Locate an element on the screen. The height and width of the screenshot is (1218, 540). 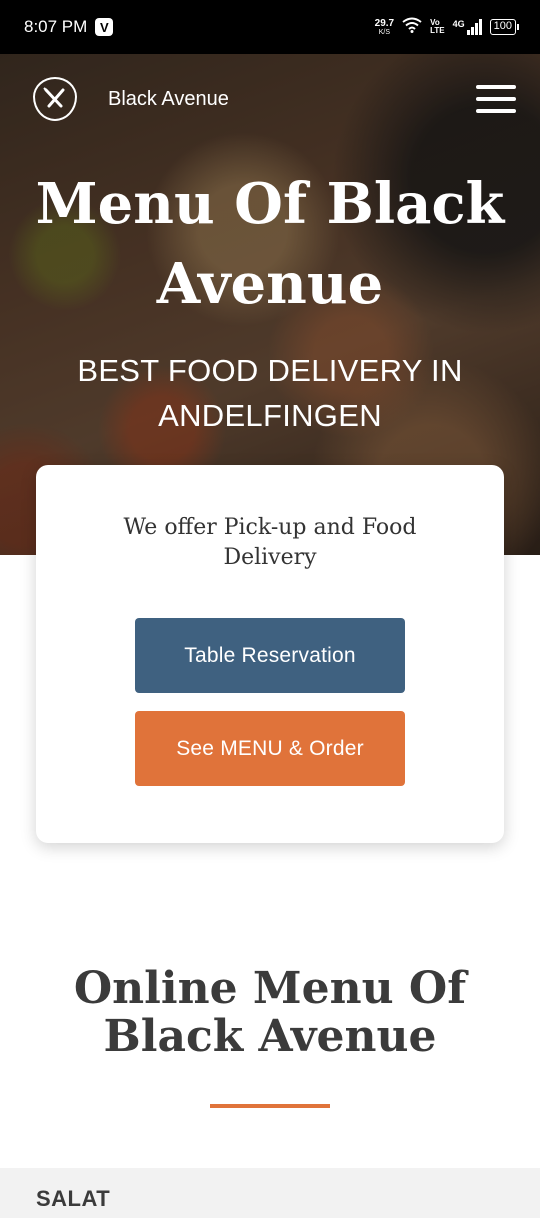
table-reservation-button: Table Reservation is located at coordinates (270, 655).